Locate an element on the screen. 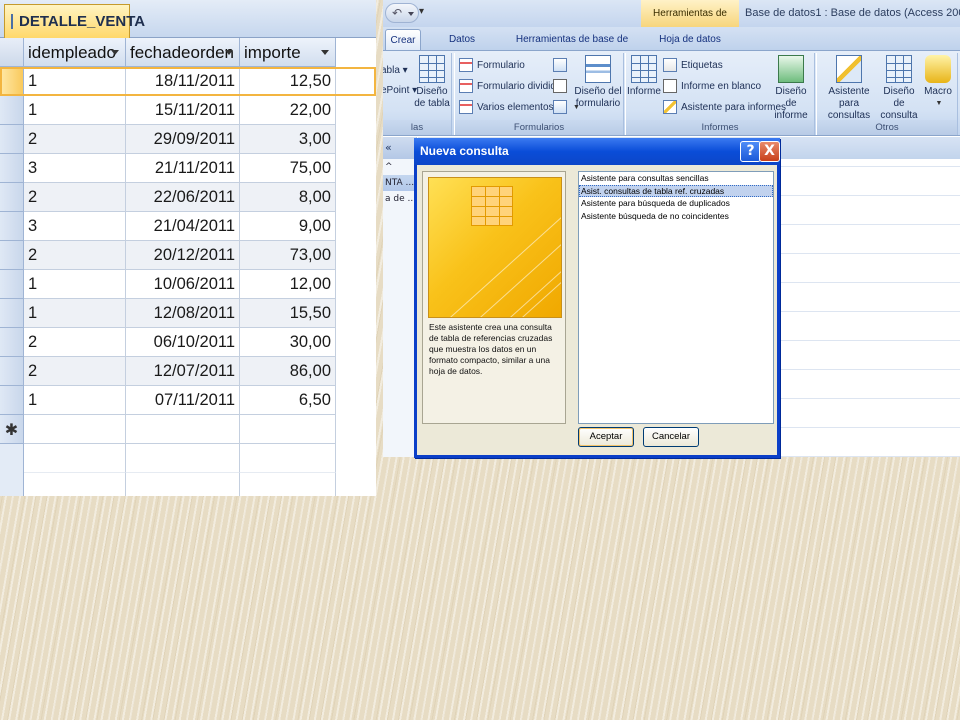 This screenshot has width=960, height=720. column-header-fechadeorden: fechadeorden is located at coordinates (183, 52).